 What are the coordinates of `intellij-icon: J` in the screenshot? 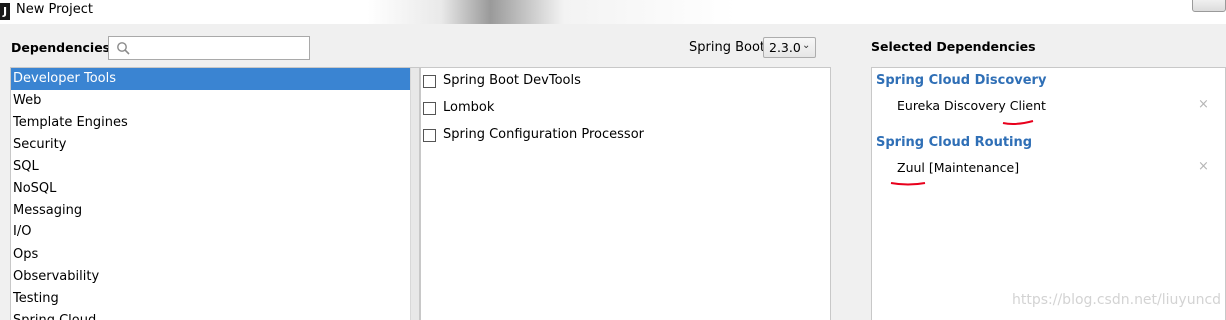 It's located at (5, 11).